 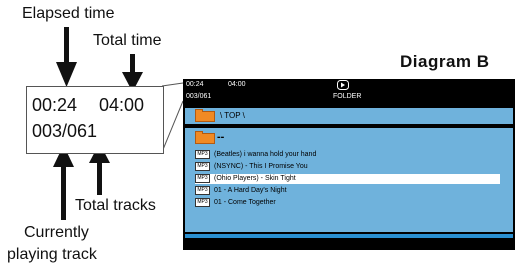 I want to click on list-item-selected: MP3 (Ohio Players) - Skin Tight, so click(x=347, y=179).